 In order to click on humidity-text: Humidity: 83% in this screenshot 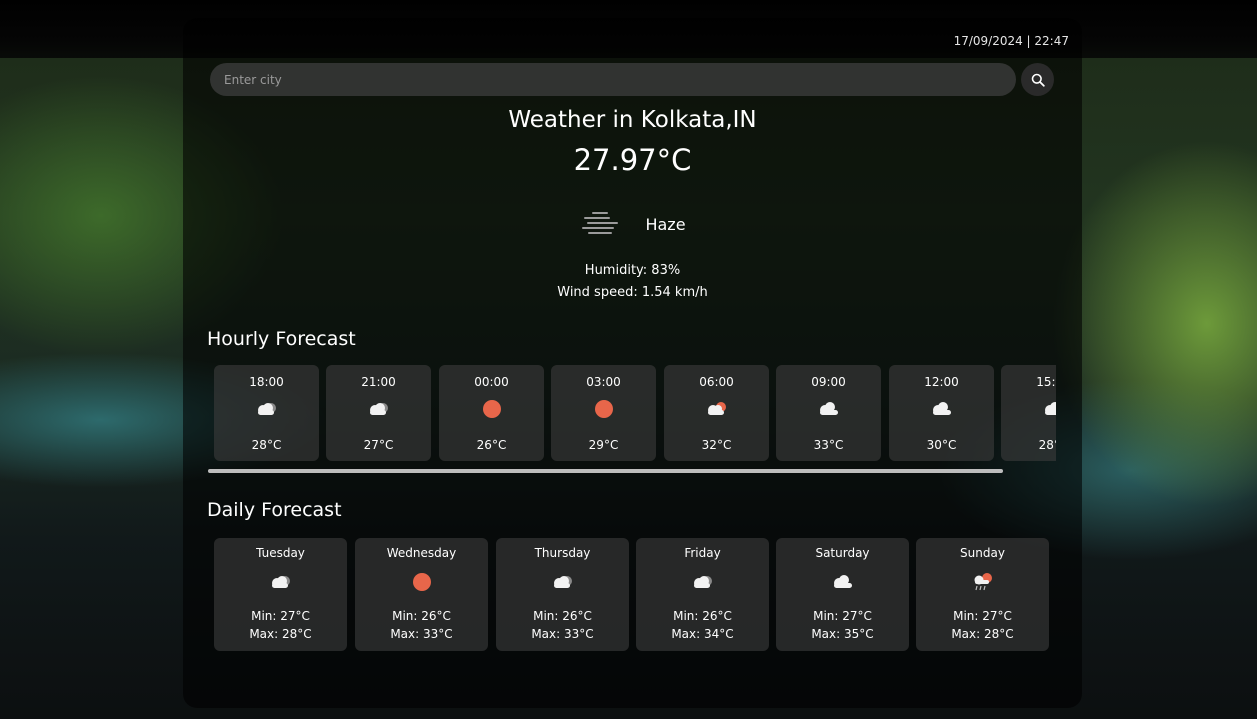, I will do `click(632, 270)`.